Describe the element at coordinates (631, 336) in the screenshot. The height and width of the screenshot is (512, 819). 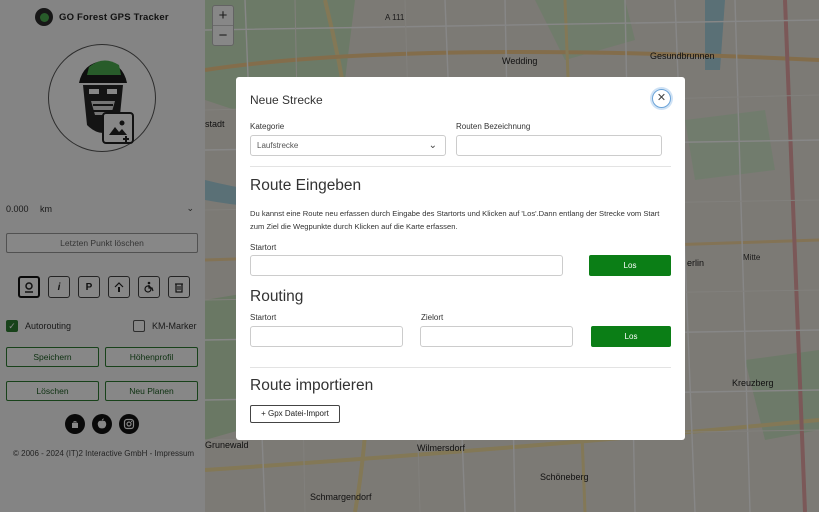
I see `routing-go-button: Los` at that location.